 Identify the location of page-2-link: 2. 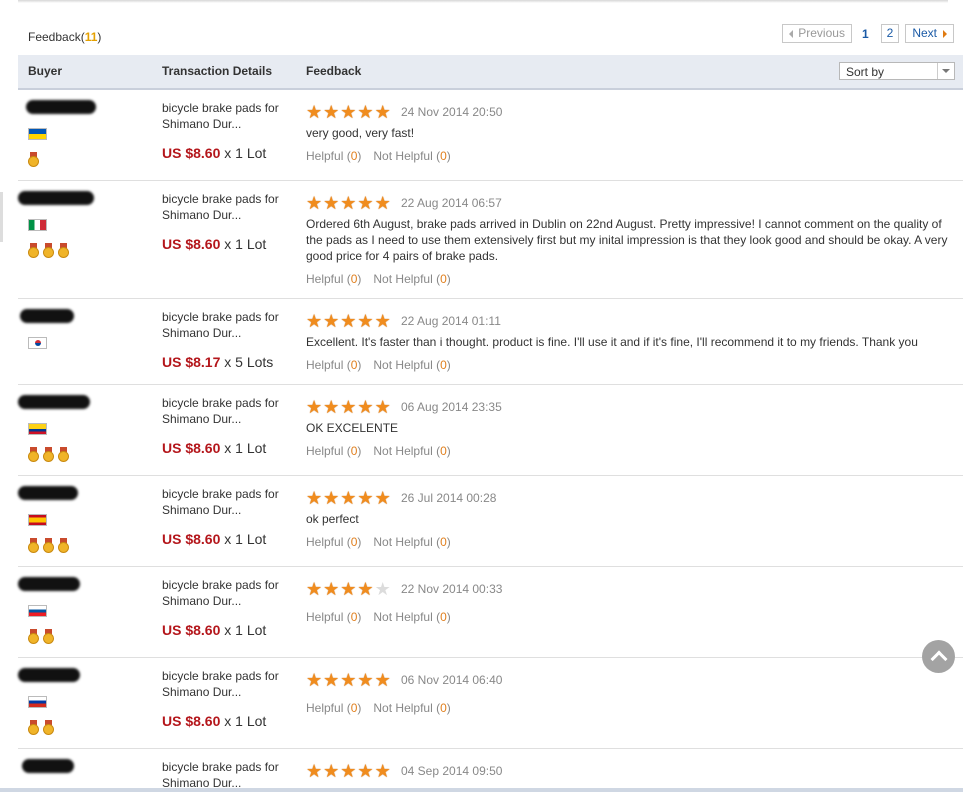
(890, 33).